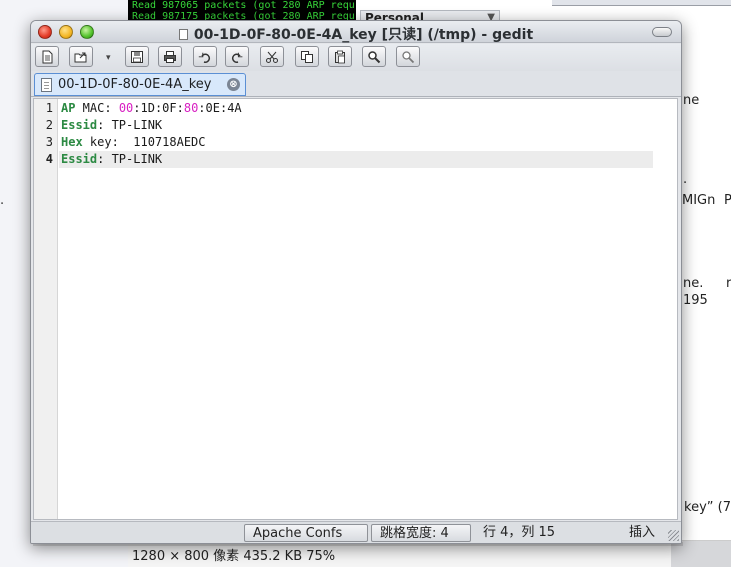 The width and height of the screenshot is (731, 567). I want to click on print-icon, so click(170, 57).